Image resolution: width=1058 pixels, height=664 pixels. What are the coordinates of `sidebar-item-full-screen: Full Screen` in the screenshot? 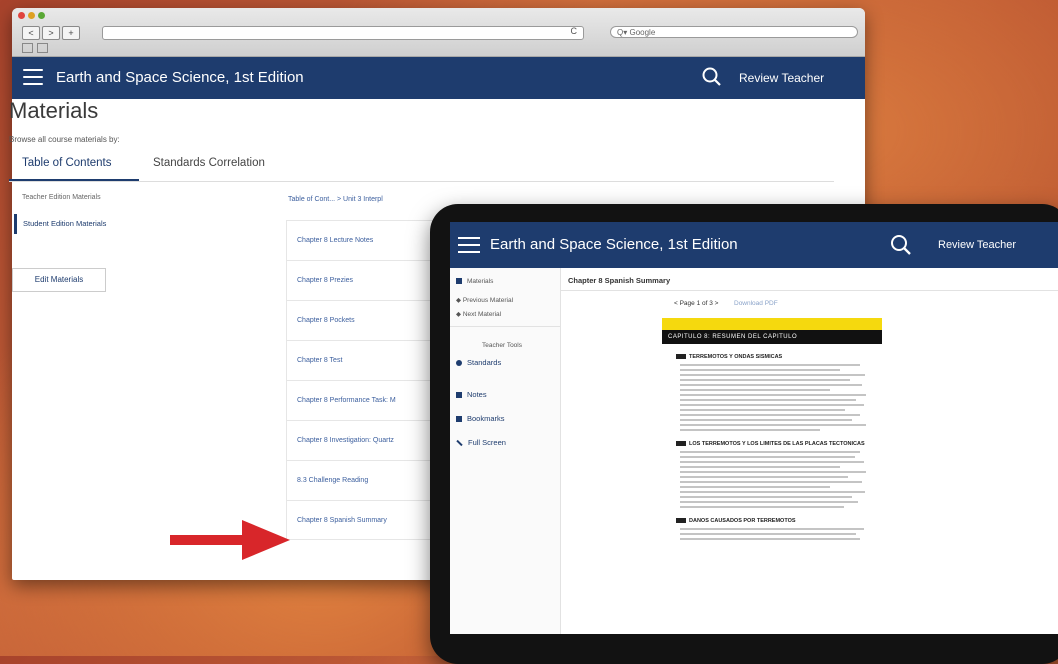 It's located at (481, 442).